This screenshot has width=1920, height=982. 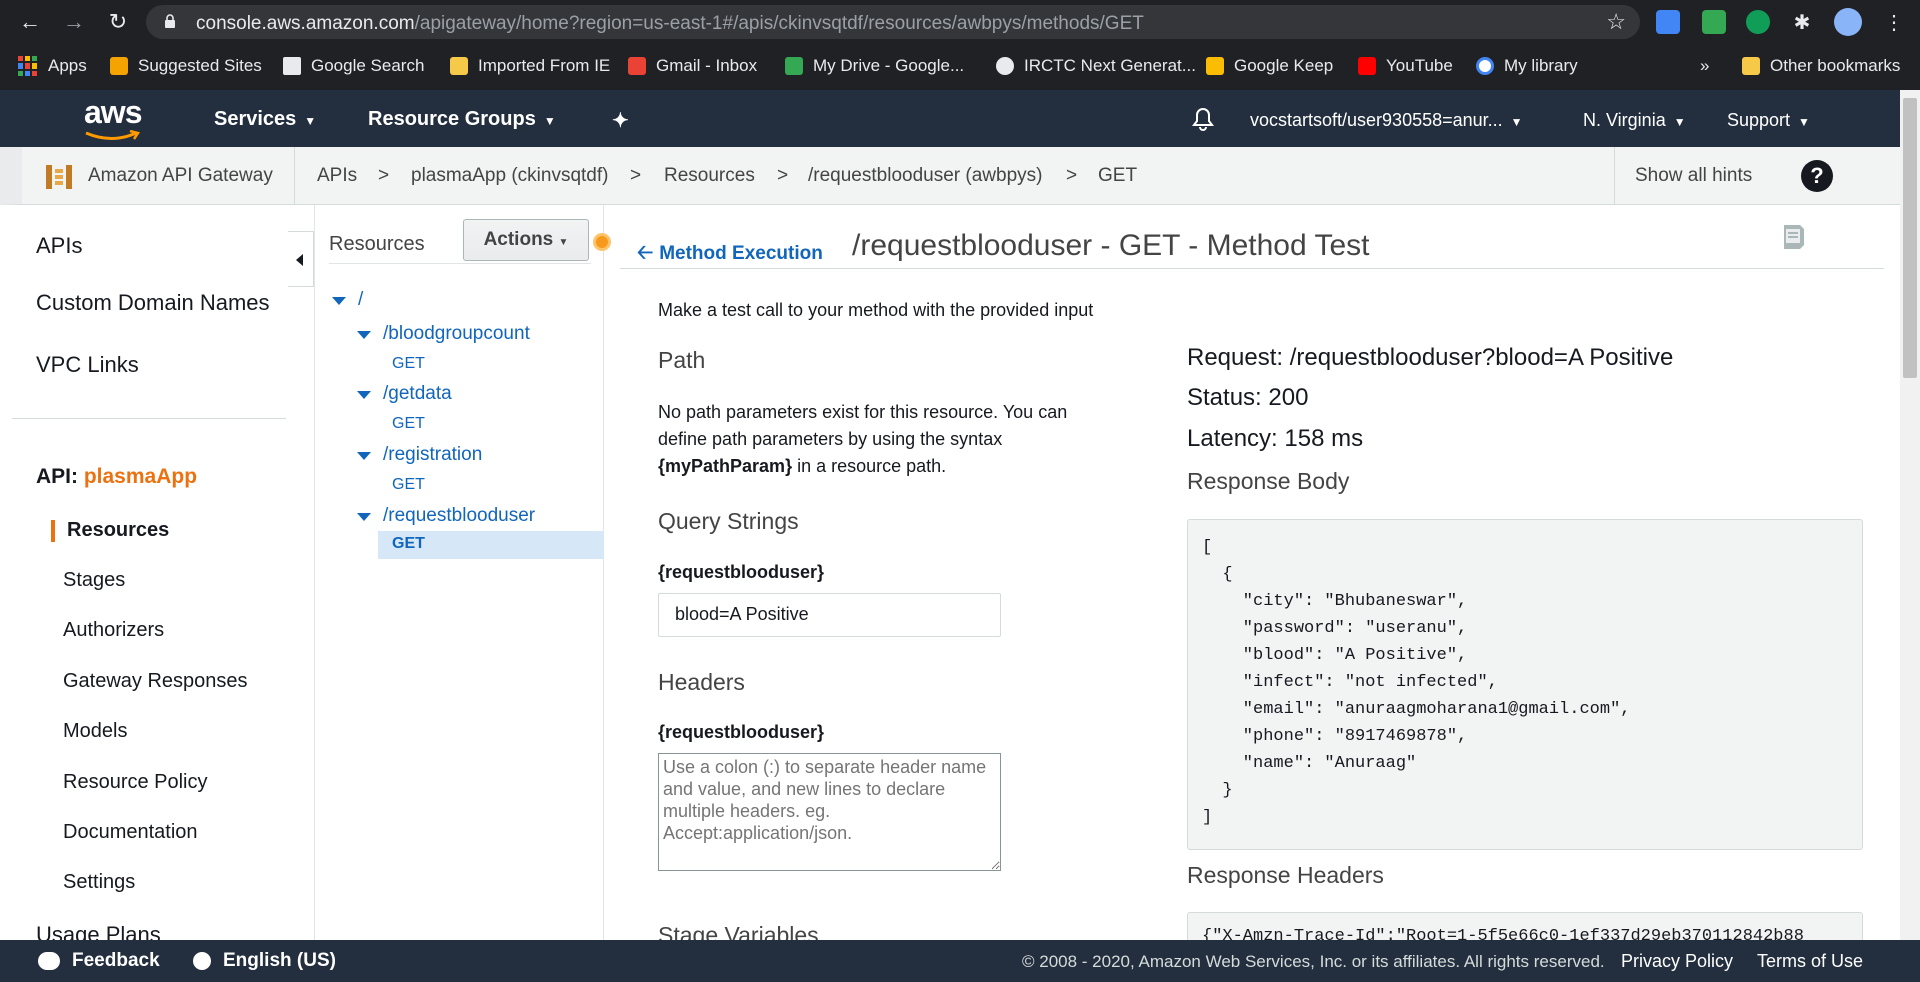 I want to click on sidebar-item-resources: Resources, so click(x=118, y=530).